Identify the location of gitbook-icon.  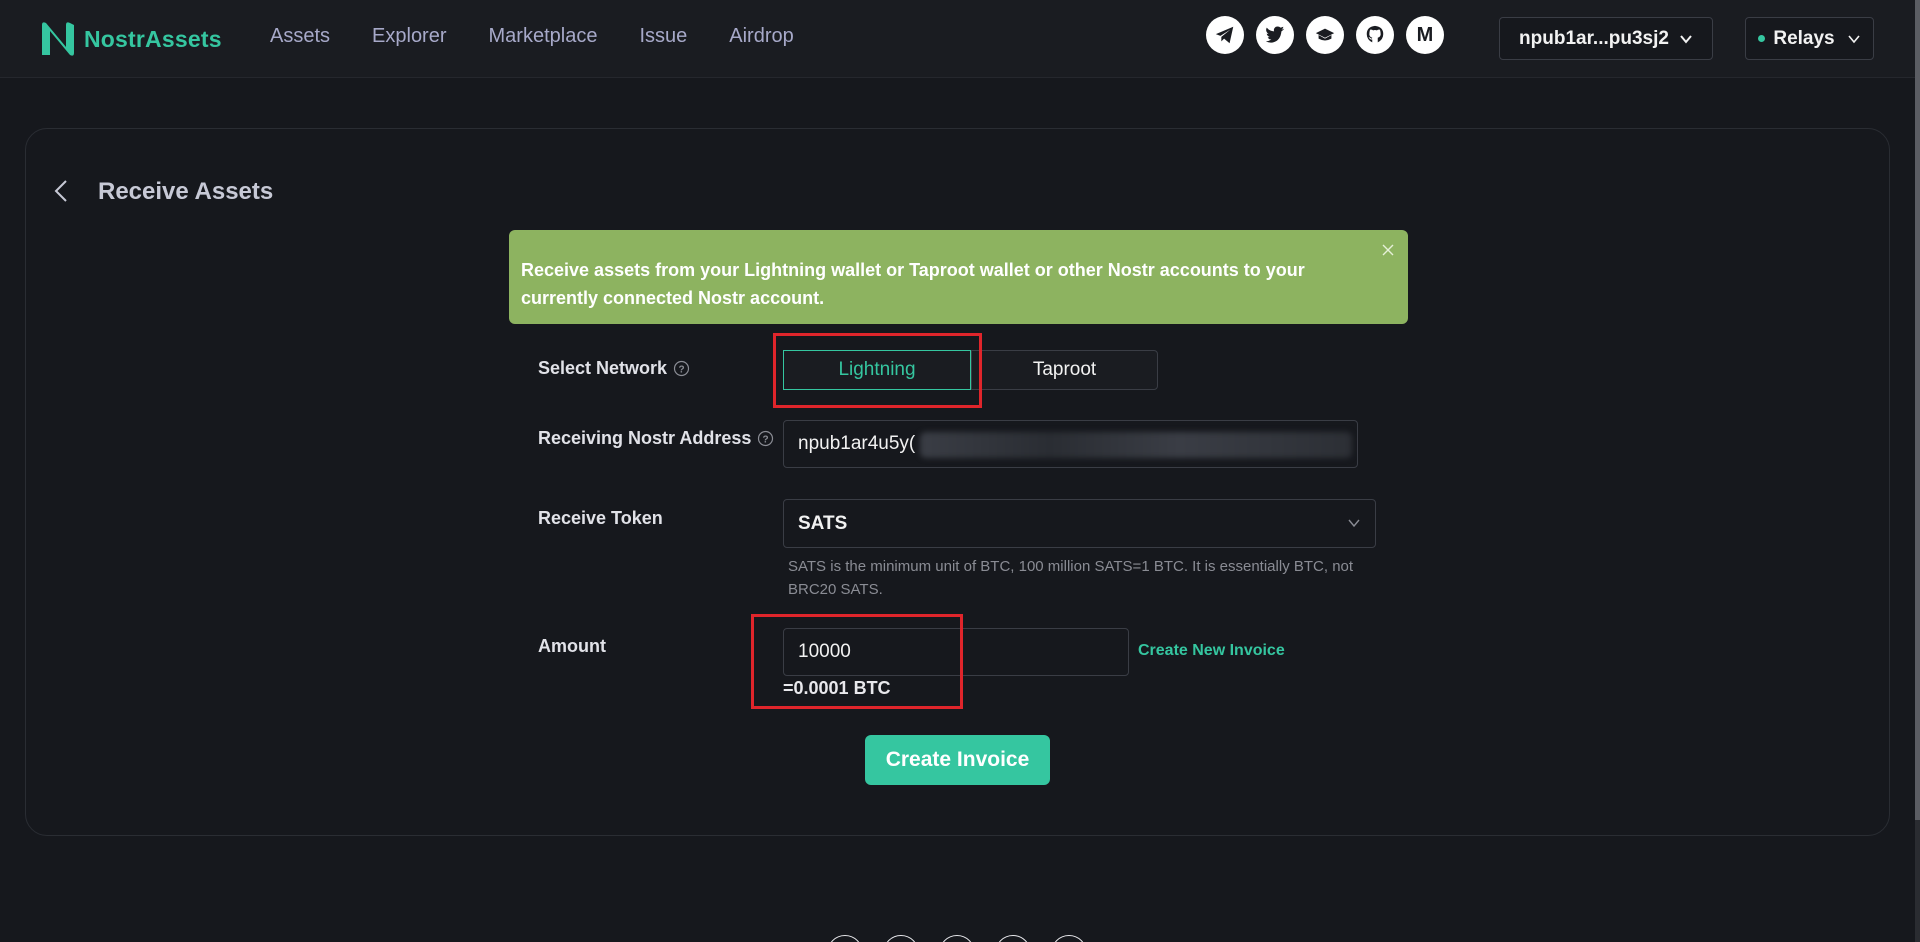
(1325, 35).